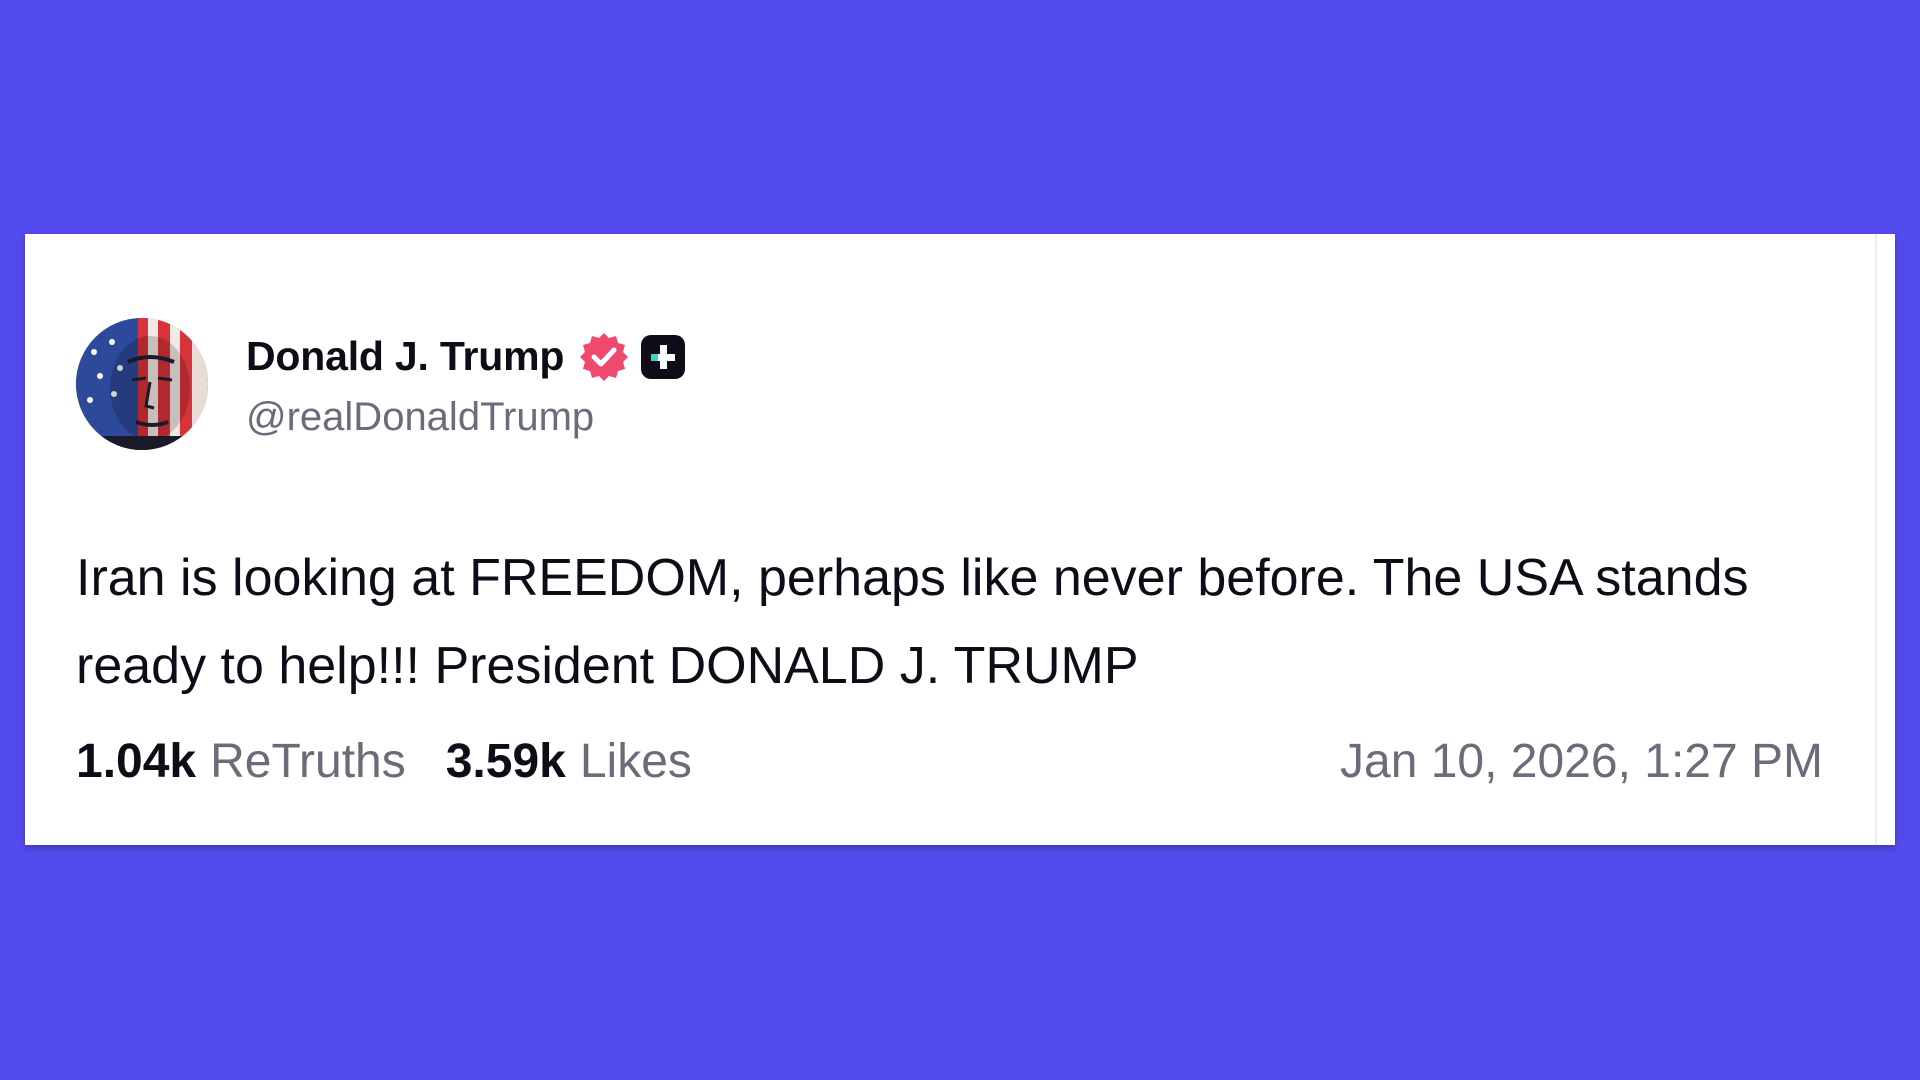  I want to click on name-row: Donald J. Trump, so click(466, 357).